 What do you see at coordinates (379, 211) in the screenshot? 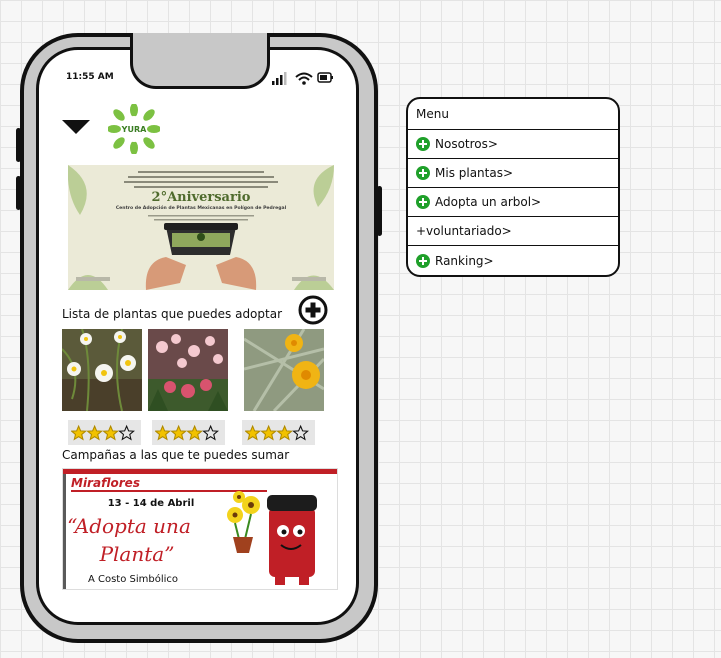
I see `side-button-right` at bounding box center [379, 211].